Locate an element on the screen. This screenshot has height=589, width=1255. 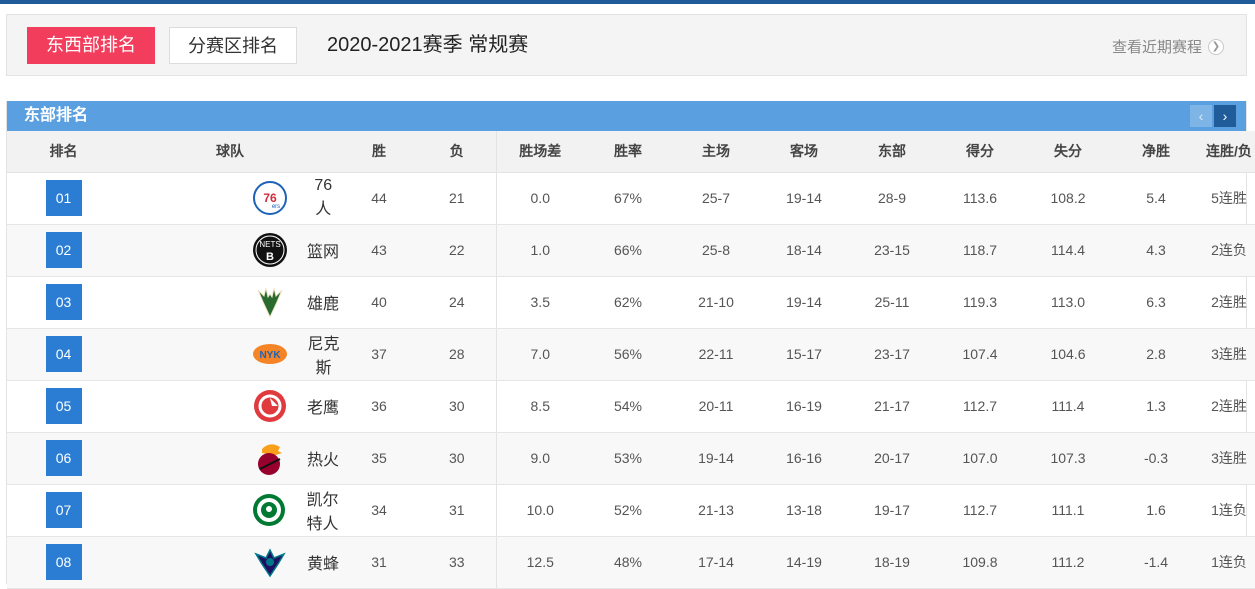
team-cell: 老鹰 is located at coordinates (230, 406).